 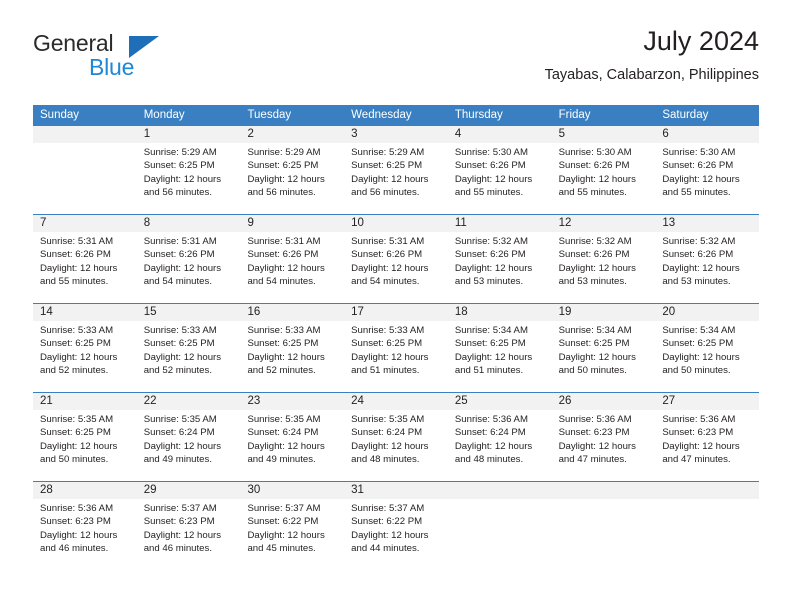 I want to click on logo-text-blue: Blue, so click(x=112, y=67).